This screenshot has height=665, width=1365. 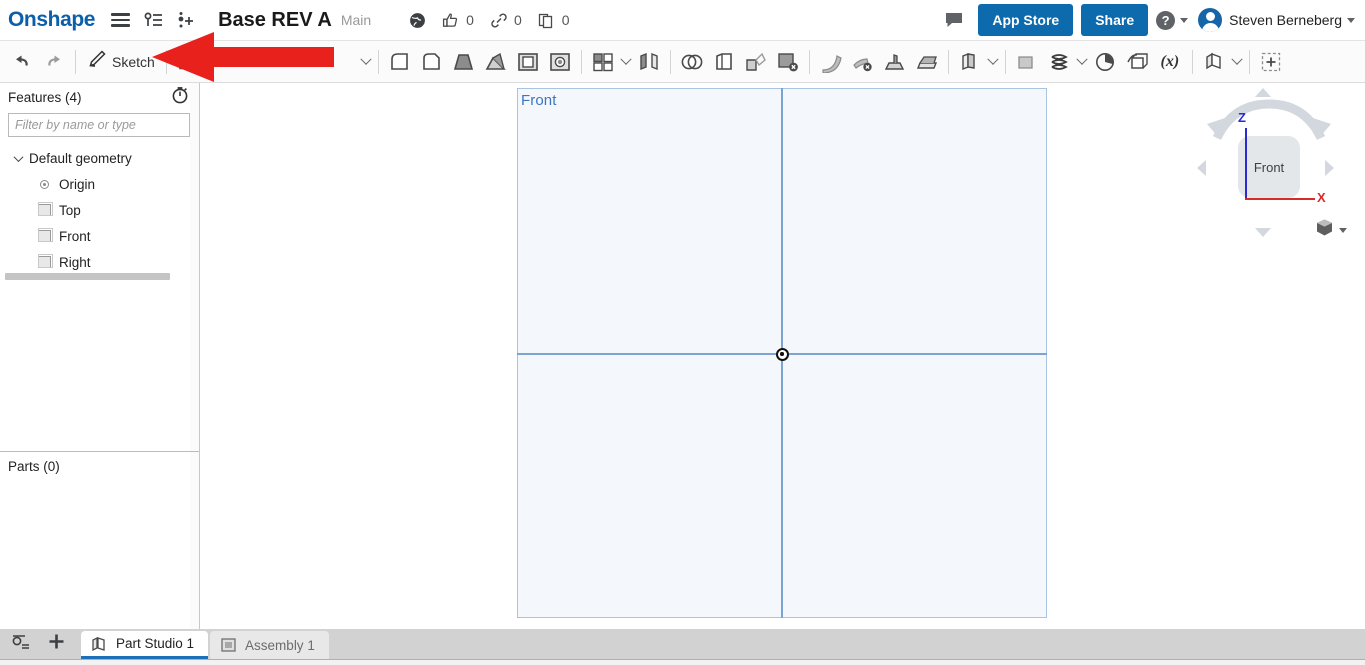 I want to click on sweep-icon, so click(x=464, y=62).